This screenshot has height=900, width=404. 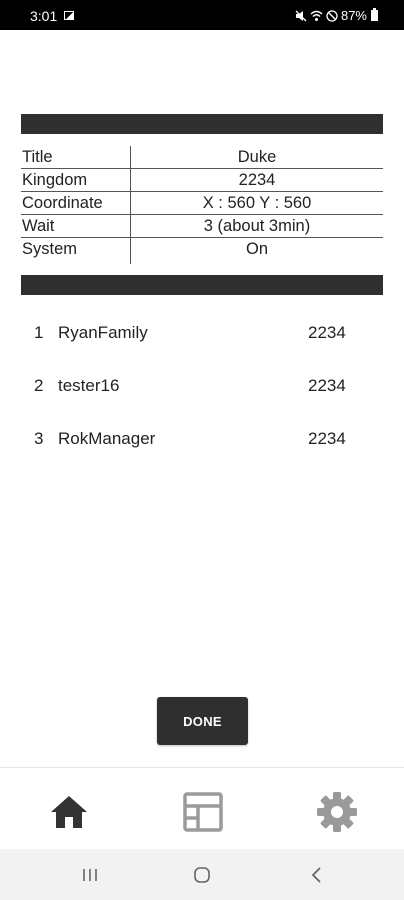 I want to click on nav-list, so click(x=203, y=812).